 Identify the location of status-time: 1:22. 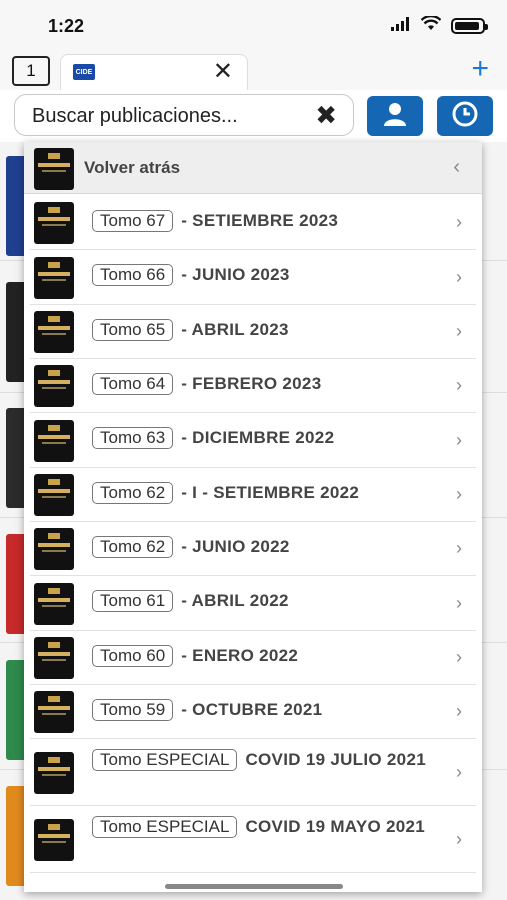
(66, 26).